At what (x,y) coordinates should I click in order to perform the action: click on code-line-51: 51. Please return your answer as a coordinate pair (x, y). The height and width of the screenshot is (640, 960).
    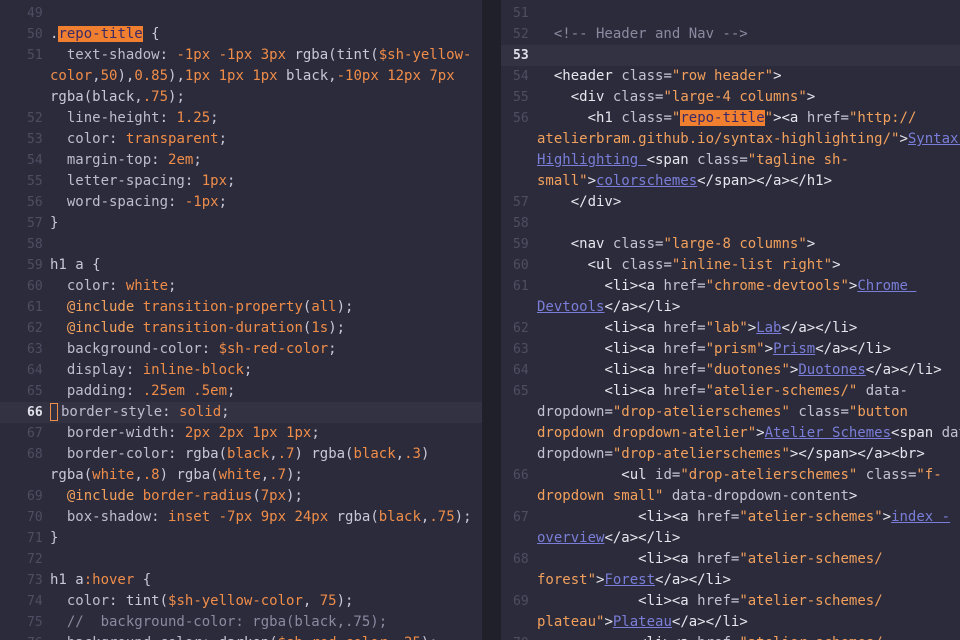
    Looking at the image, I should click on (730, 13).